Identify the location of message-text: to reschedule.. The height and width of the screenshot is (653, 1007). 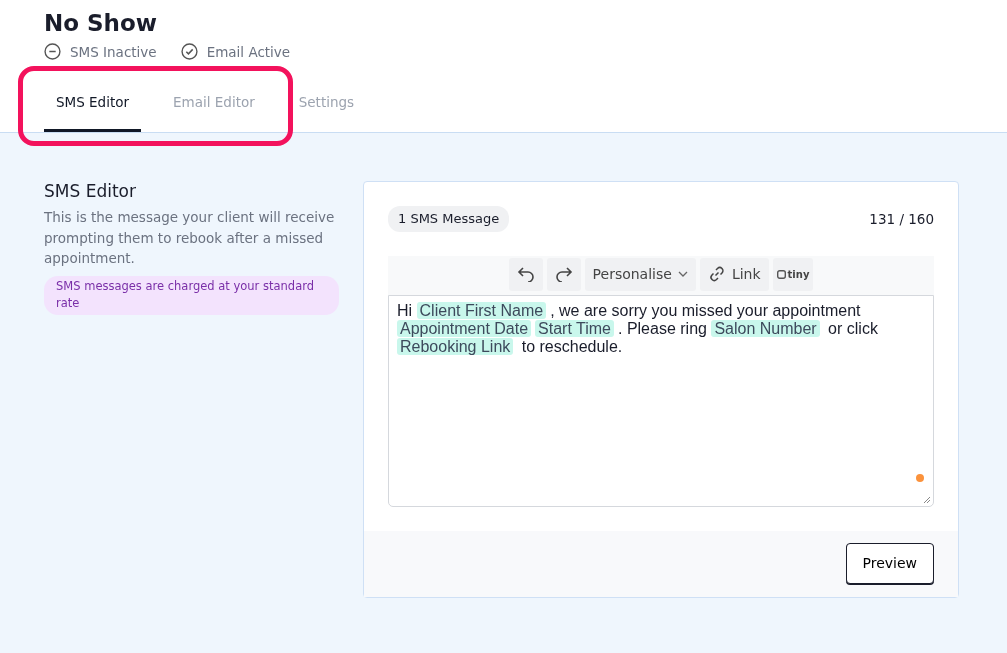
(571, 347).